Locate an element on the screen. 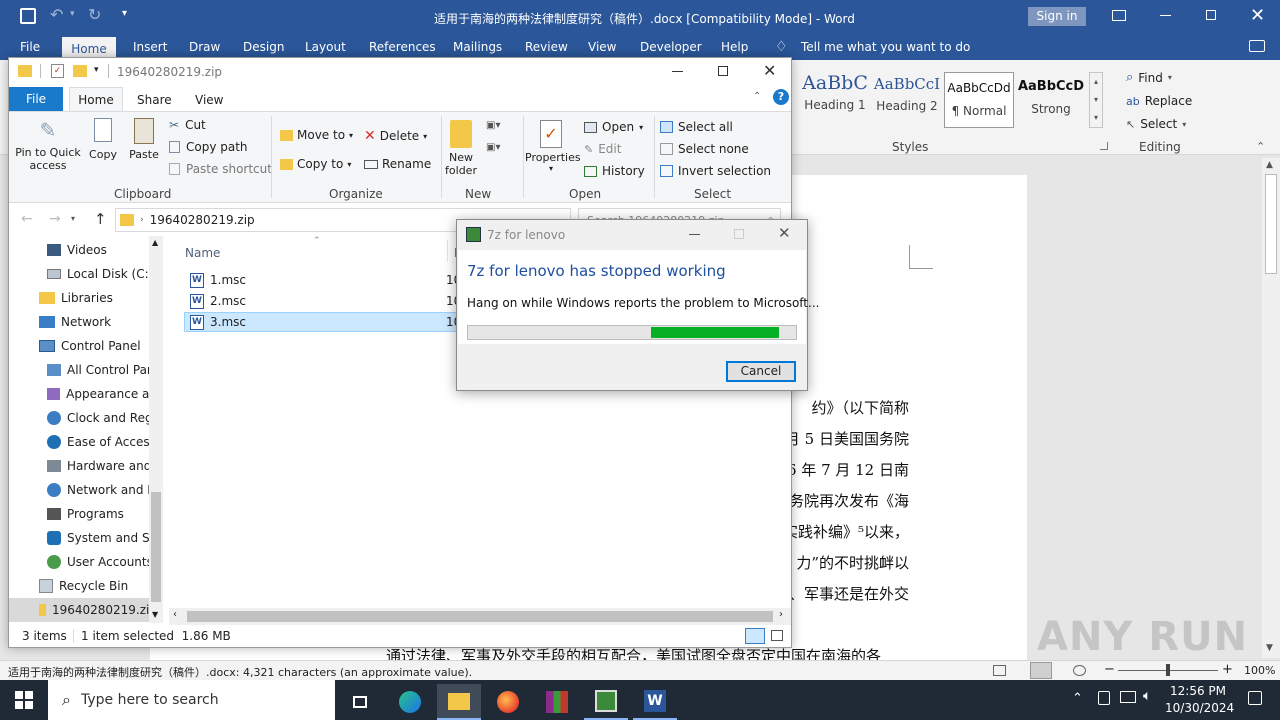 The height and width of the screenshot is (720, 1280). nav-item: User Accounts is located at coordinates (83, 562).